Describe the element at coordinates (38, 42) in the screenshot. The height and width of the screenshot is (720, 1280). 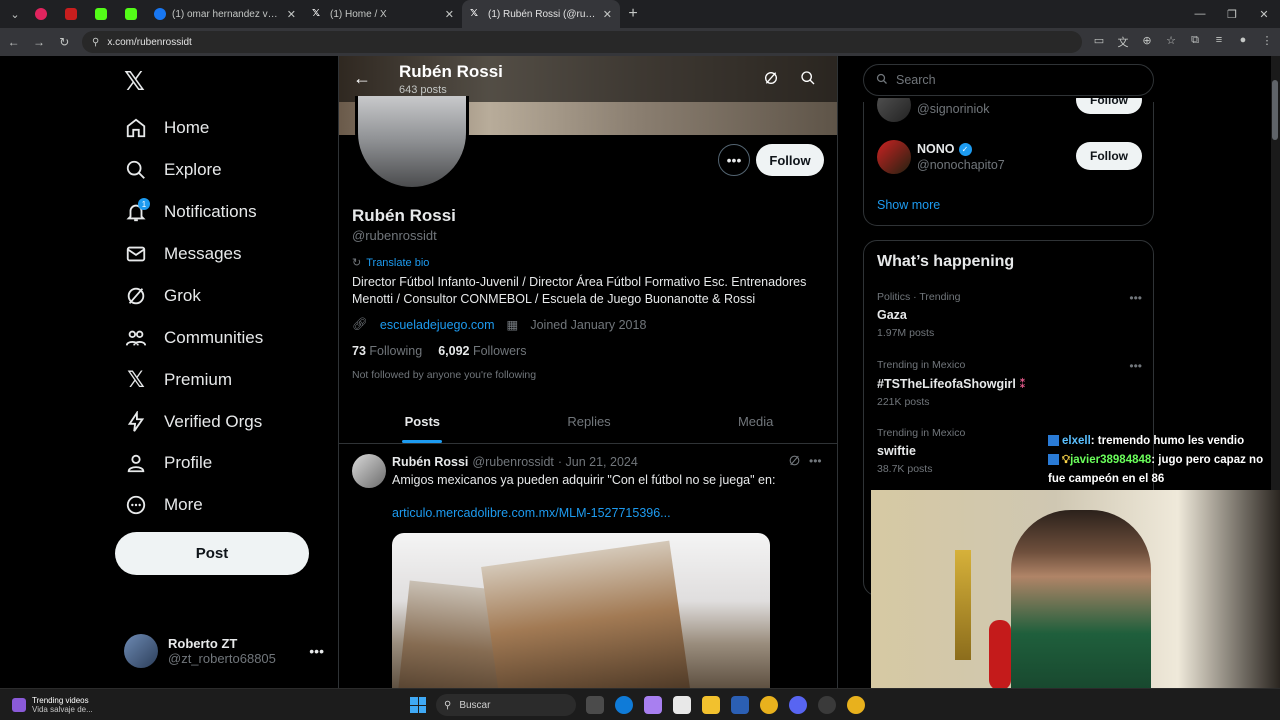
I see `forward-icon: →` at that location.